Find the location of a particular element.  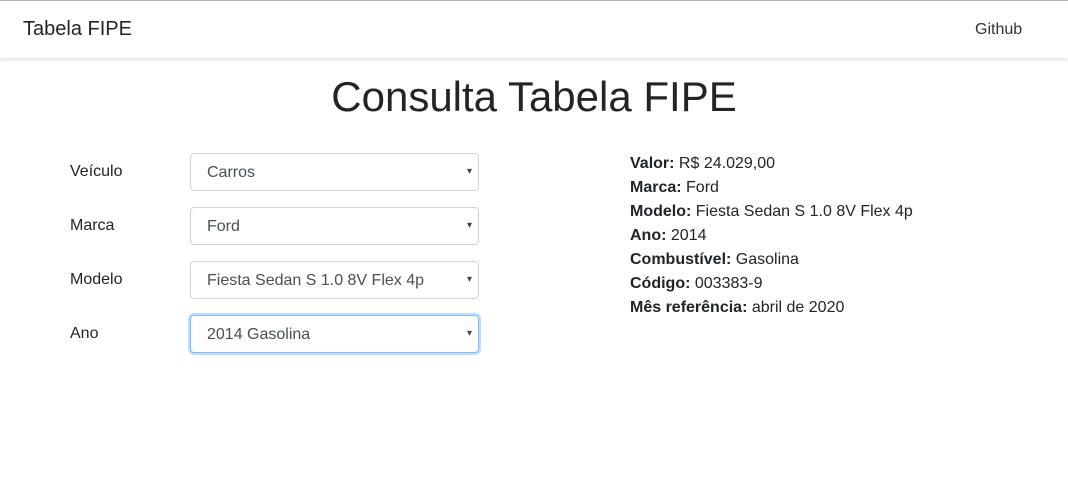

form-row-marca: Marca Ford ▾ is located at coordinates (275, 226).